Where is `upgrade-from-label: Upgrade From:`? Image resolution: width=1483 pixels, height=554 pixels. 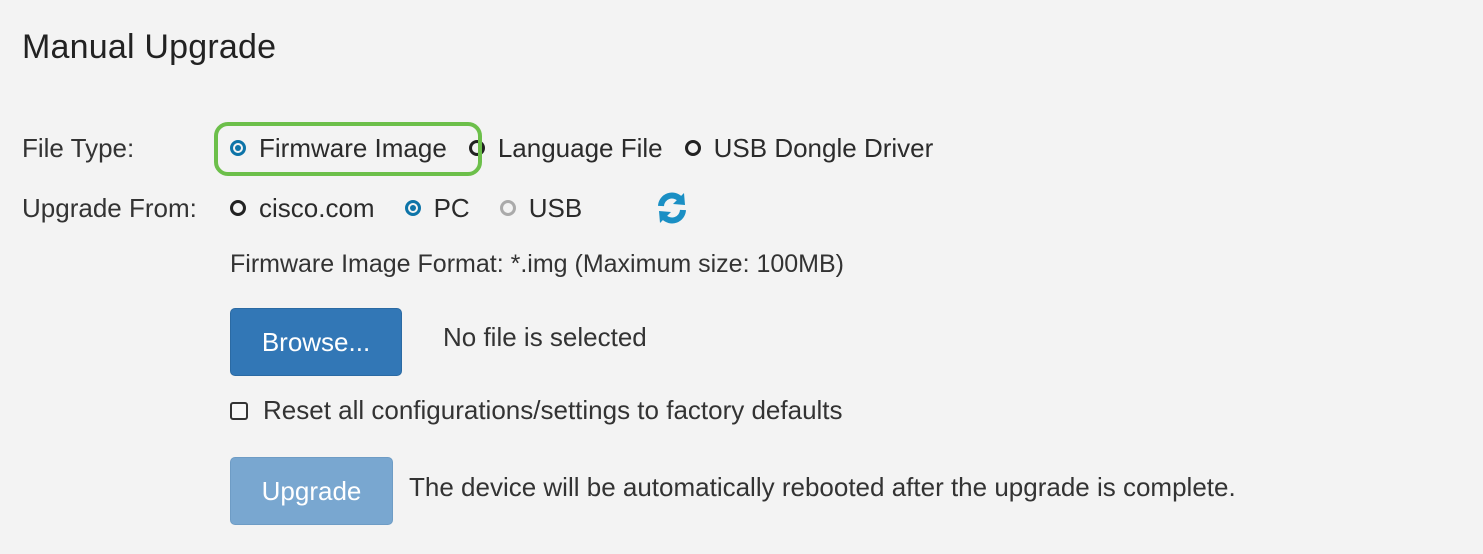
upgrade-from-label: Upgrade From: is located at coordinates (109, 207).